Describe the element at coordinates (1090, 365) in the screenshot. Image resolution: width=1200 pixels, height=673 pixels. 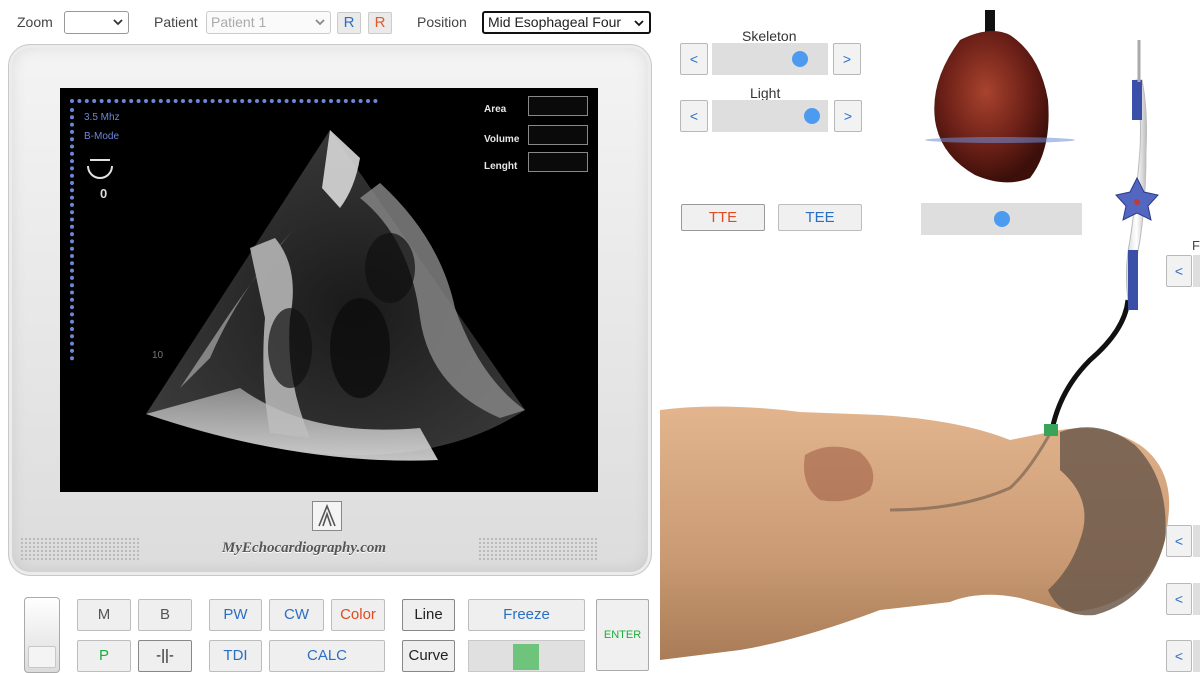
I see `probe-cable` at that location.